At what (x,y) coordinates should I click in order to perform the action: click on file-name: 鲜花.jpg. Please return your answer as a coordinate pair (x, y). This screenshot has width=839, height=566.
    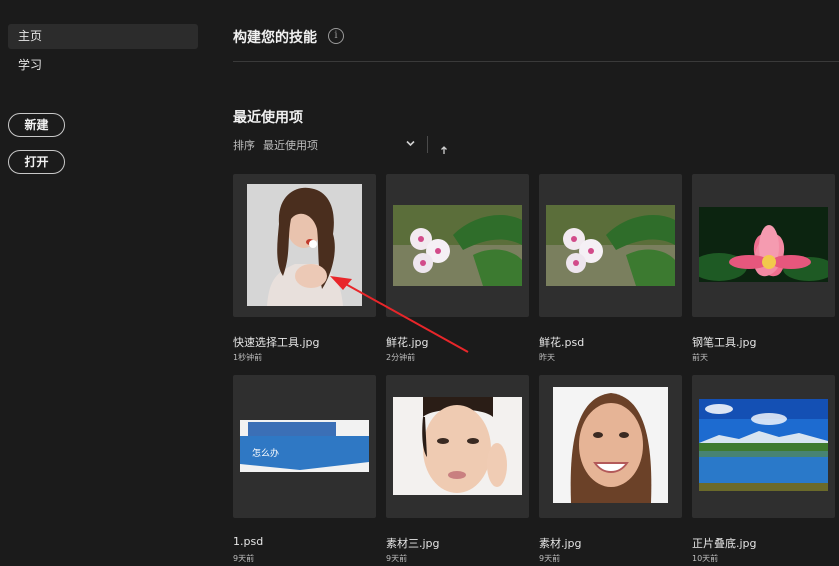
    Looking at the image, I should click on (407, 342).